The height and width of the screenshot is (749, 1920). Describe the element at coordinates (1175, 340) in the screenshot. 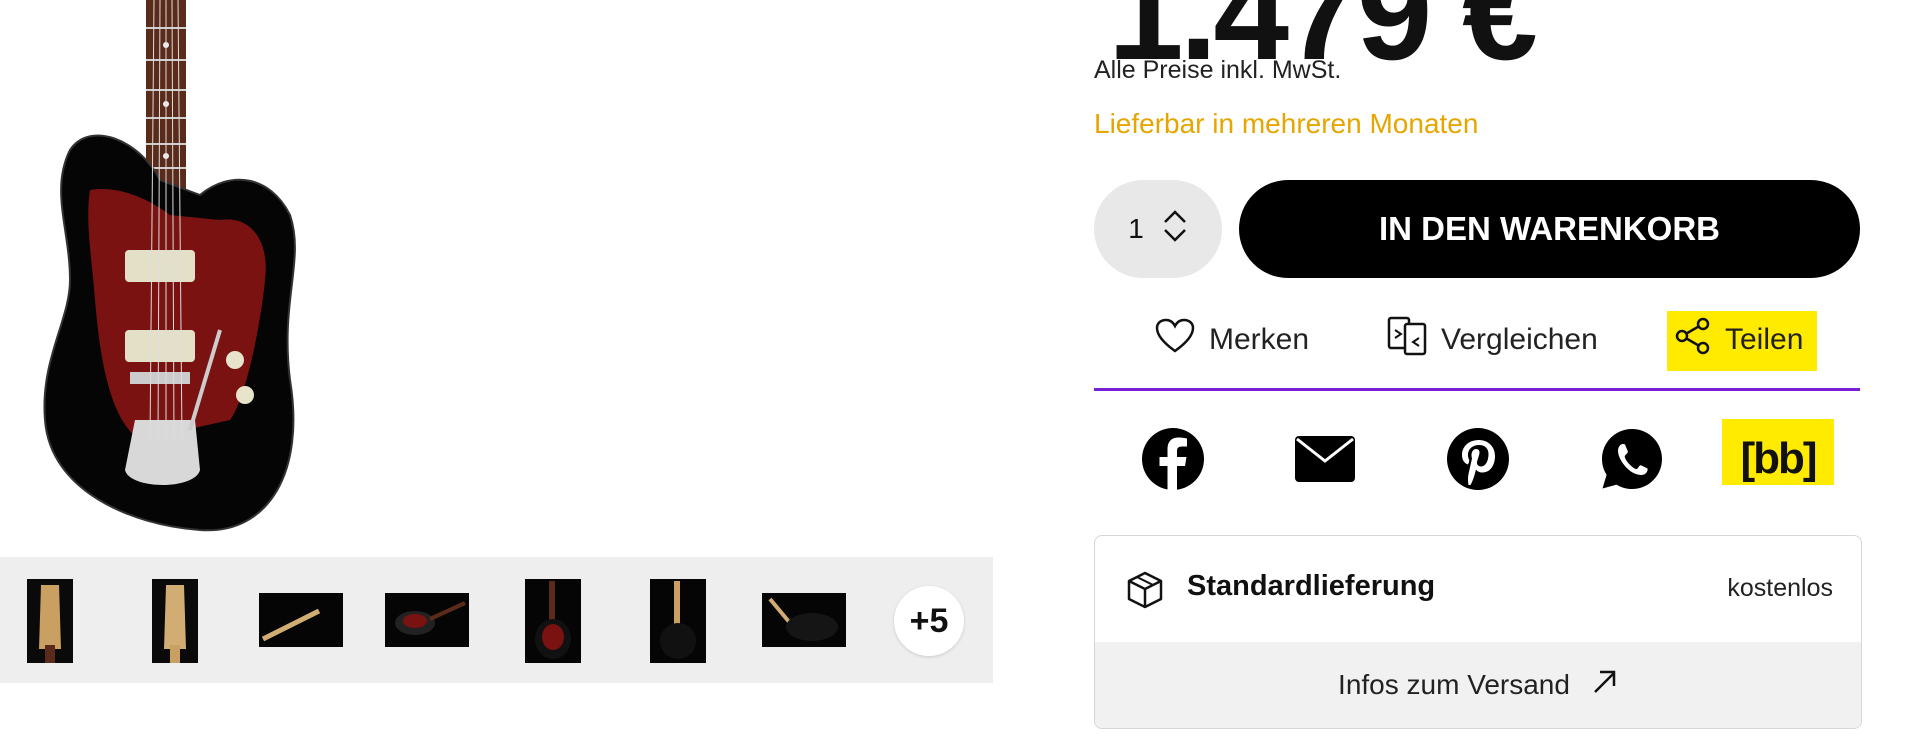

I see `heart-icon` at that location.